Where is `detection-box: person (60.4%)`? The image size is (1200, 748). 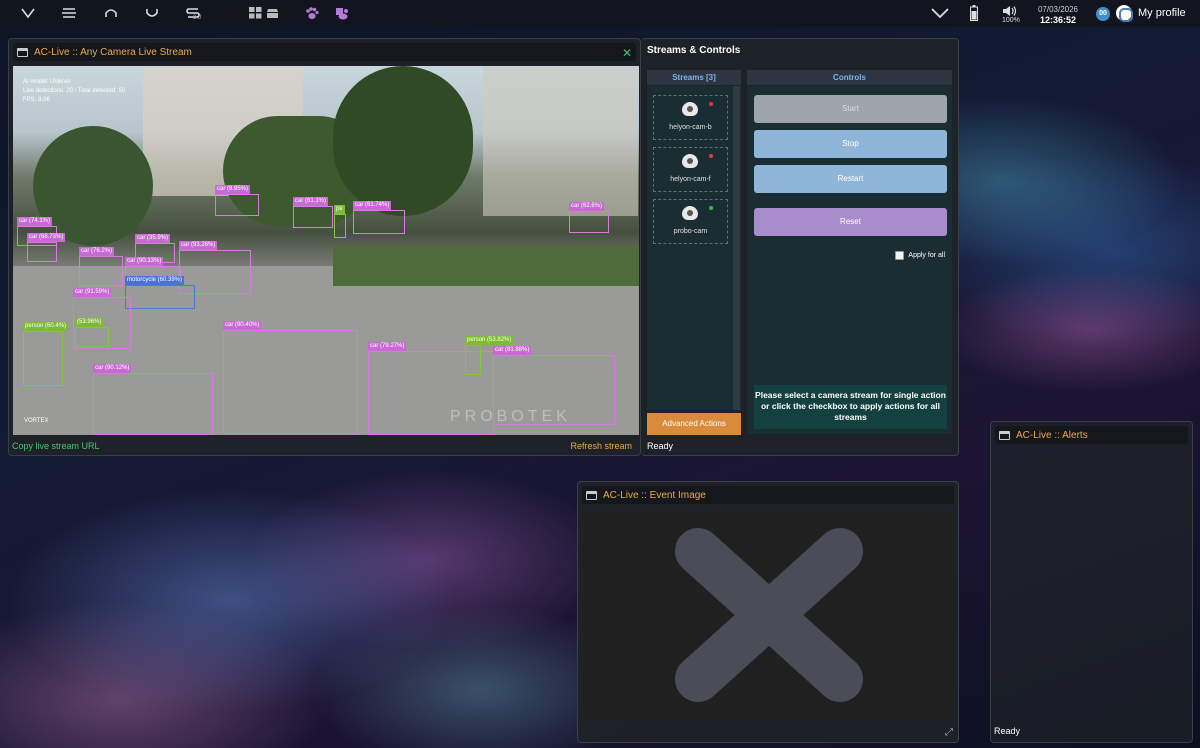 detection-box: person (60.4%) is located at coordinates (46, 354).